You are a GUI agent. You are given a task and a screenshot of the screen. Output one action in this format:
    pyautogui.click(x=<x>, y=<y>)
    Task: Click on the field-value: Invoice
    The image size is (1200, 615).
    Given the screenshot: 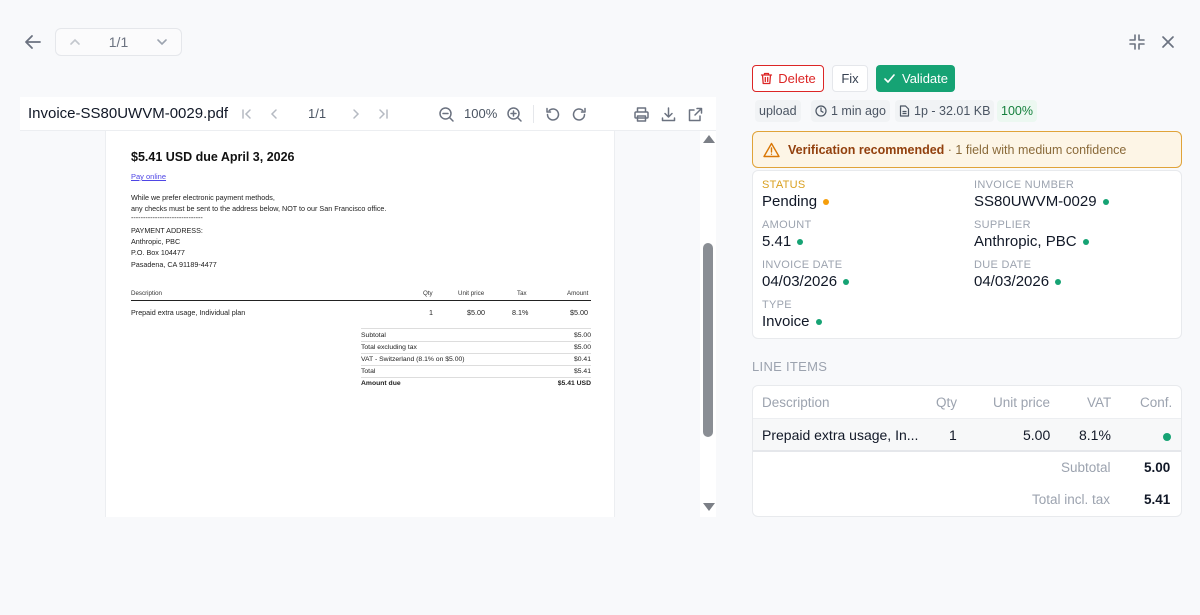 What is the action you would take?
    pyautogui.click(x=786, y=321)
    